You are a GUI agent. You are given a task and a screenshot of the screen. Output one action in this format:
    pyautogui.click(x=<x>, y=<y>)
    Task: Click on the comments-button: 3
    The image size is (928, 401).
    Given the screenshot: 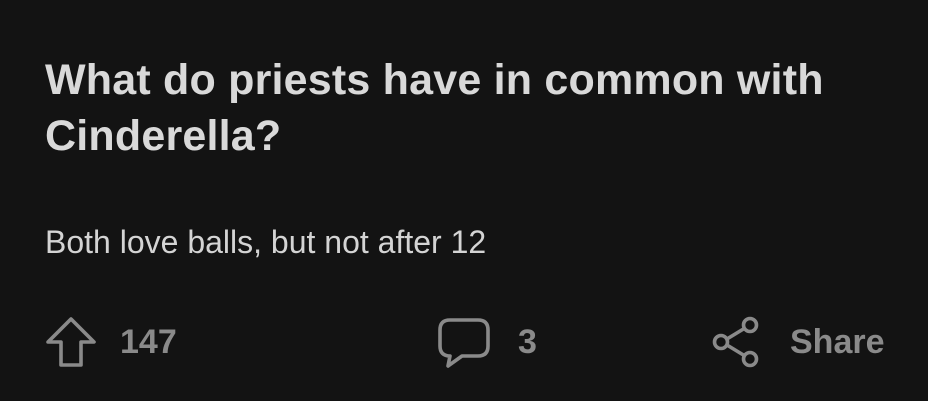 What is the action you would take?
    pyautogui.click(x=486, y=342)
    